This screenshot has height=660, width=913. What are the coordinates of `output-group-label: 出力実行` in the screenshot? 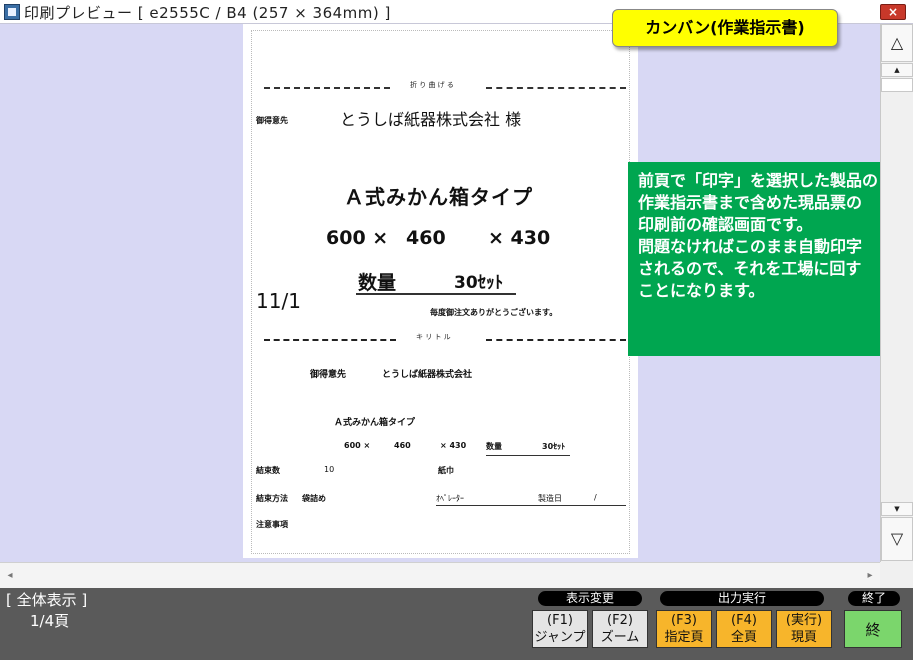 It's located at (742, 598).